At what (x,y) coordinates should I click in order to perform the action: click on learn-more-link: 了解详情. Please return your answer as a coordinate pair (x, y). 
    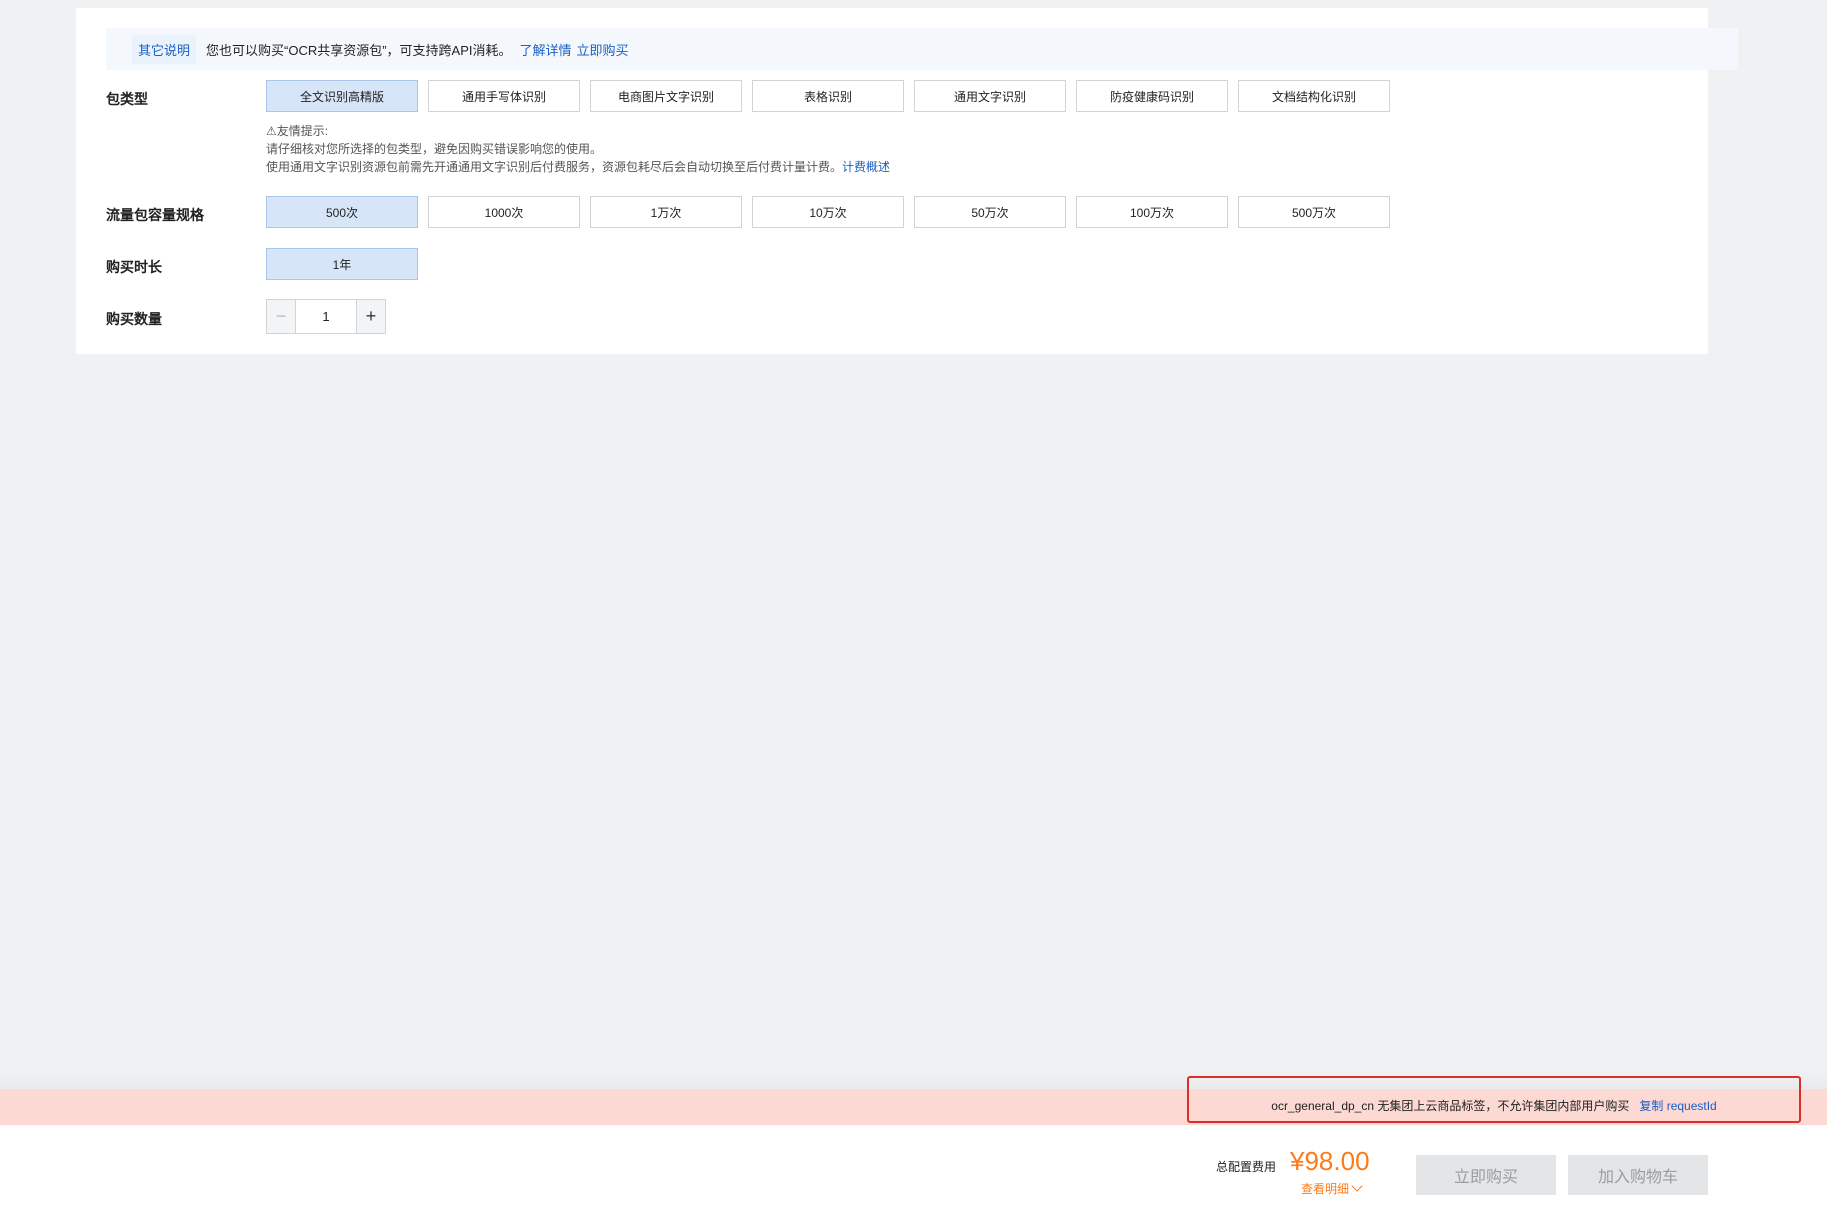
    Looking at the image, I should click on (546, 49).